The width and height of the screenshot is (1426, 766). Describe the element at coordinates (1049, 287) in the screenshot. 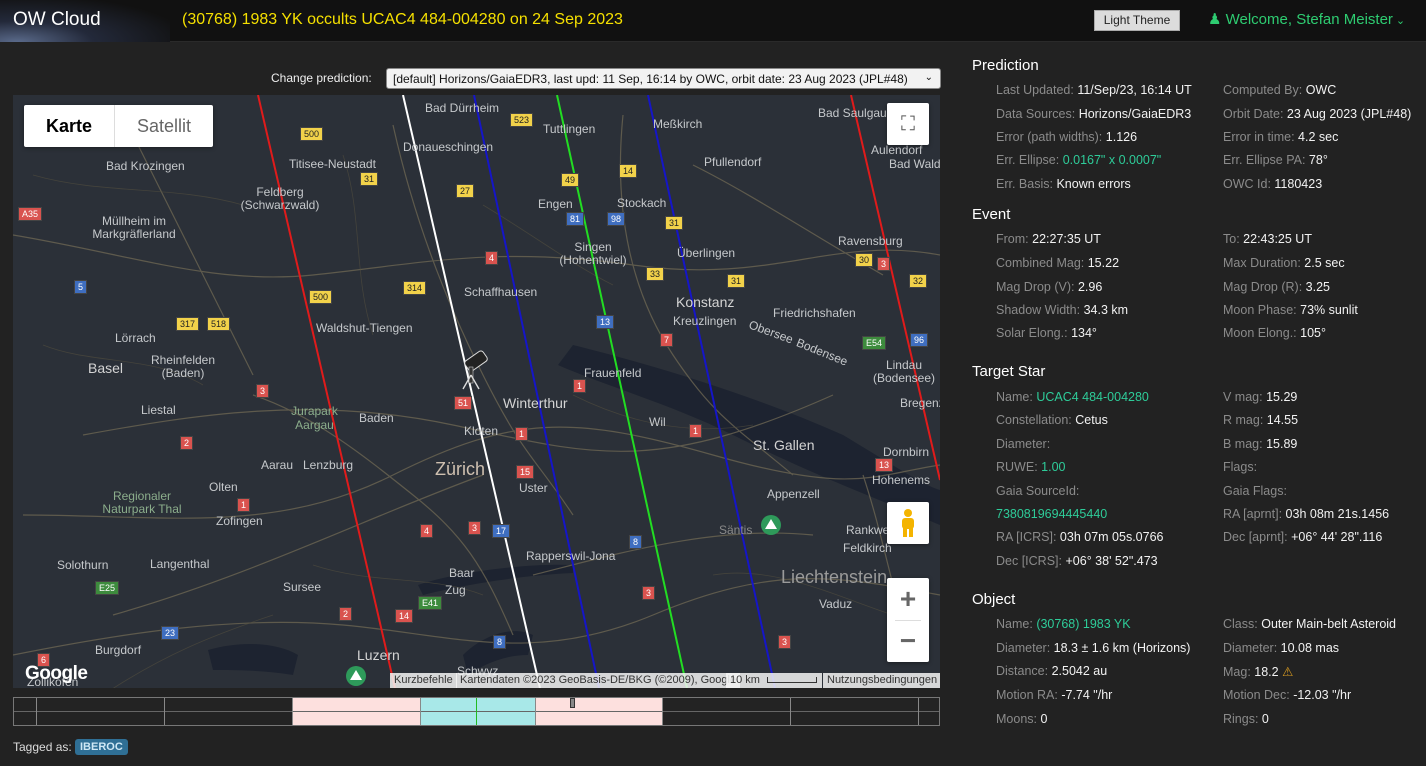

I see `info-row: Mag Drop (V): 2.96` at that location.